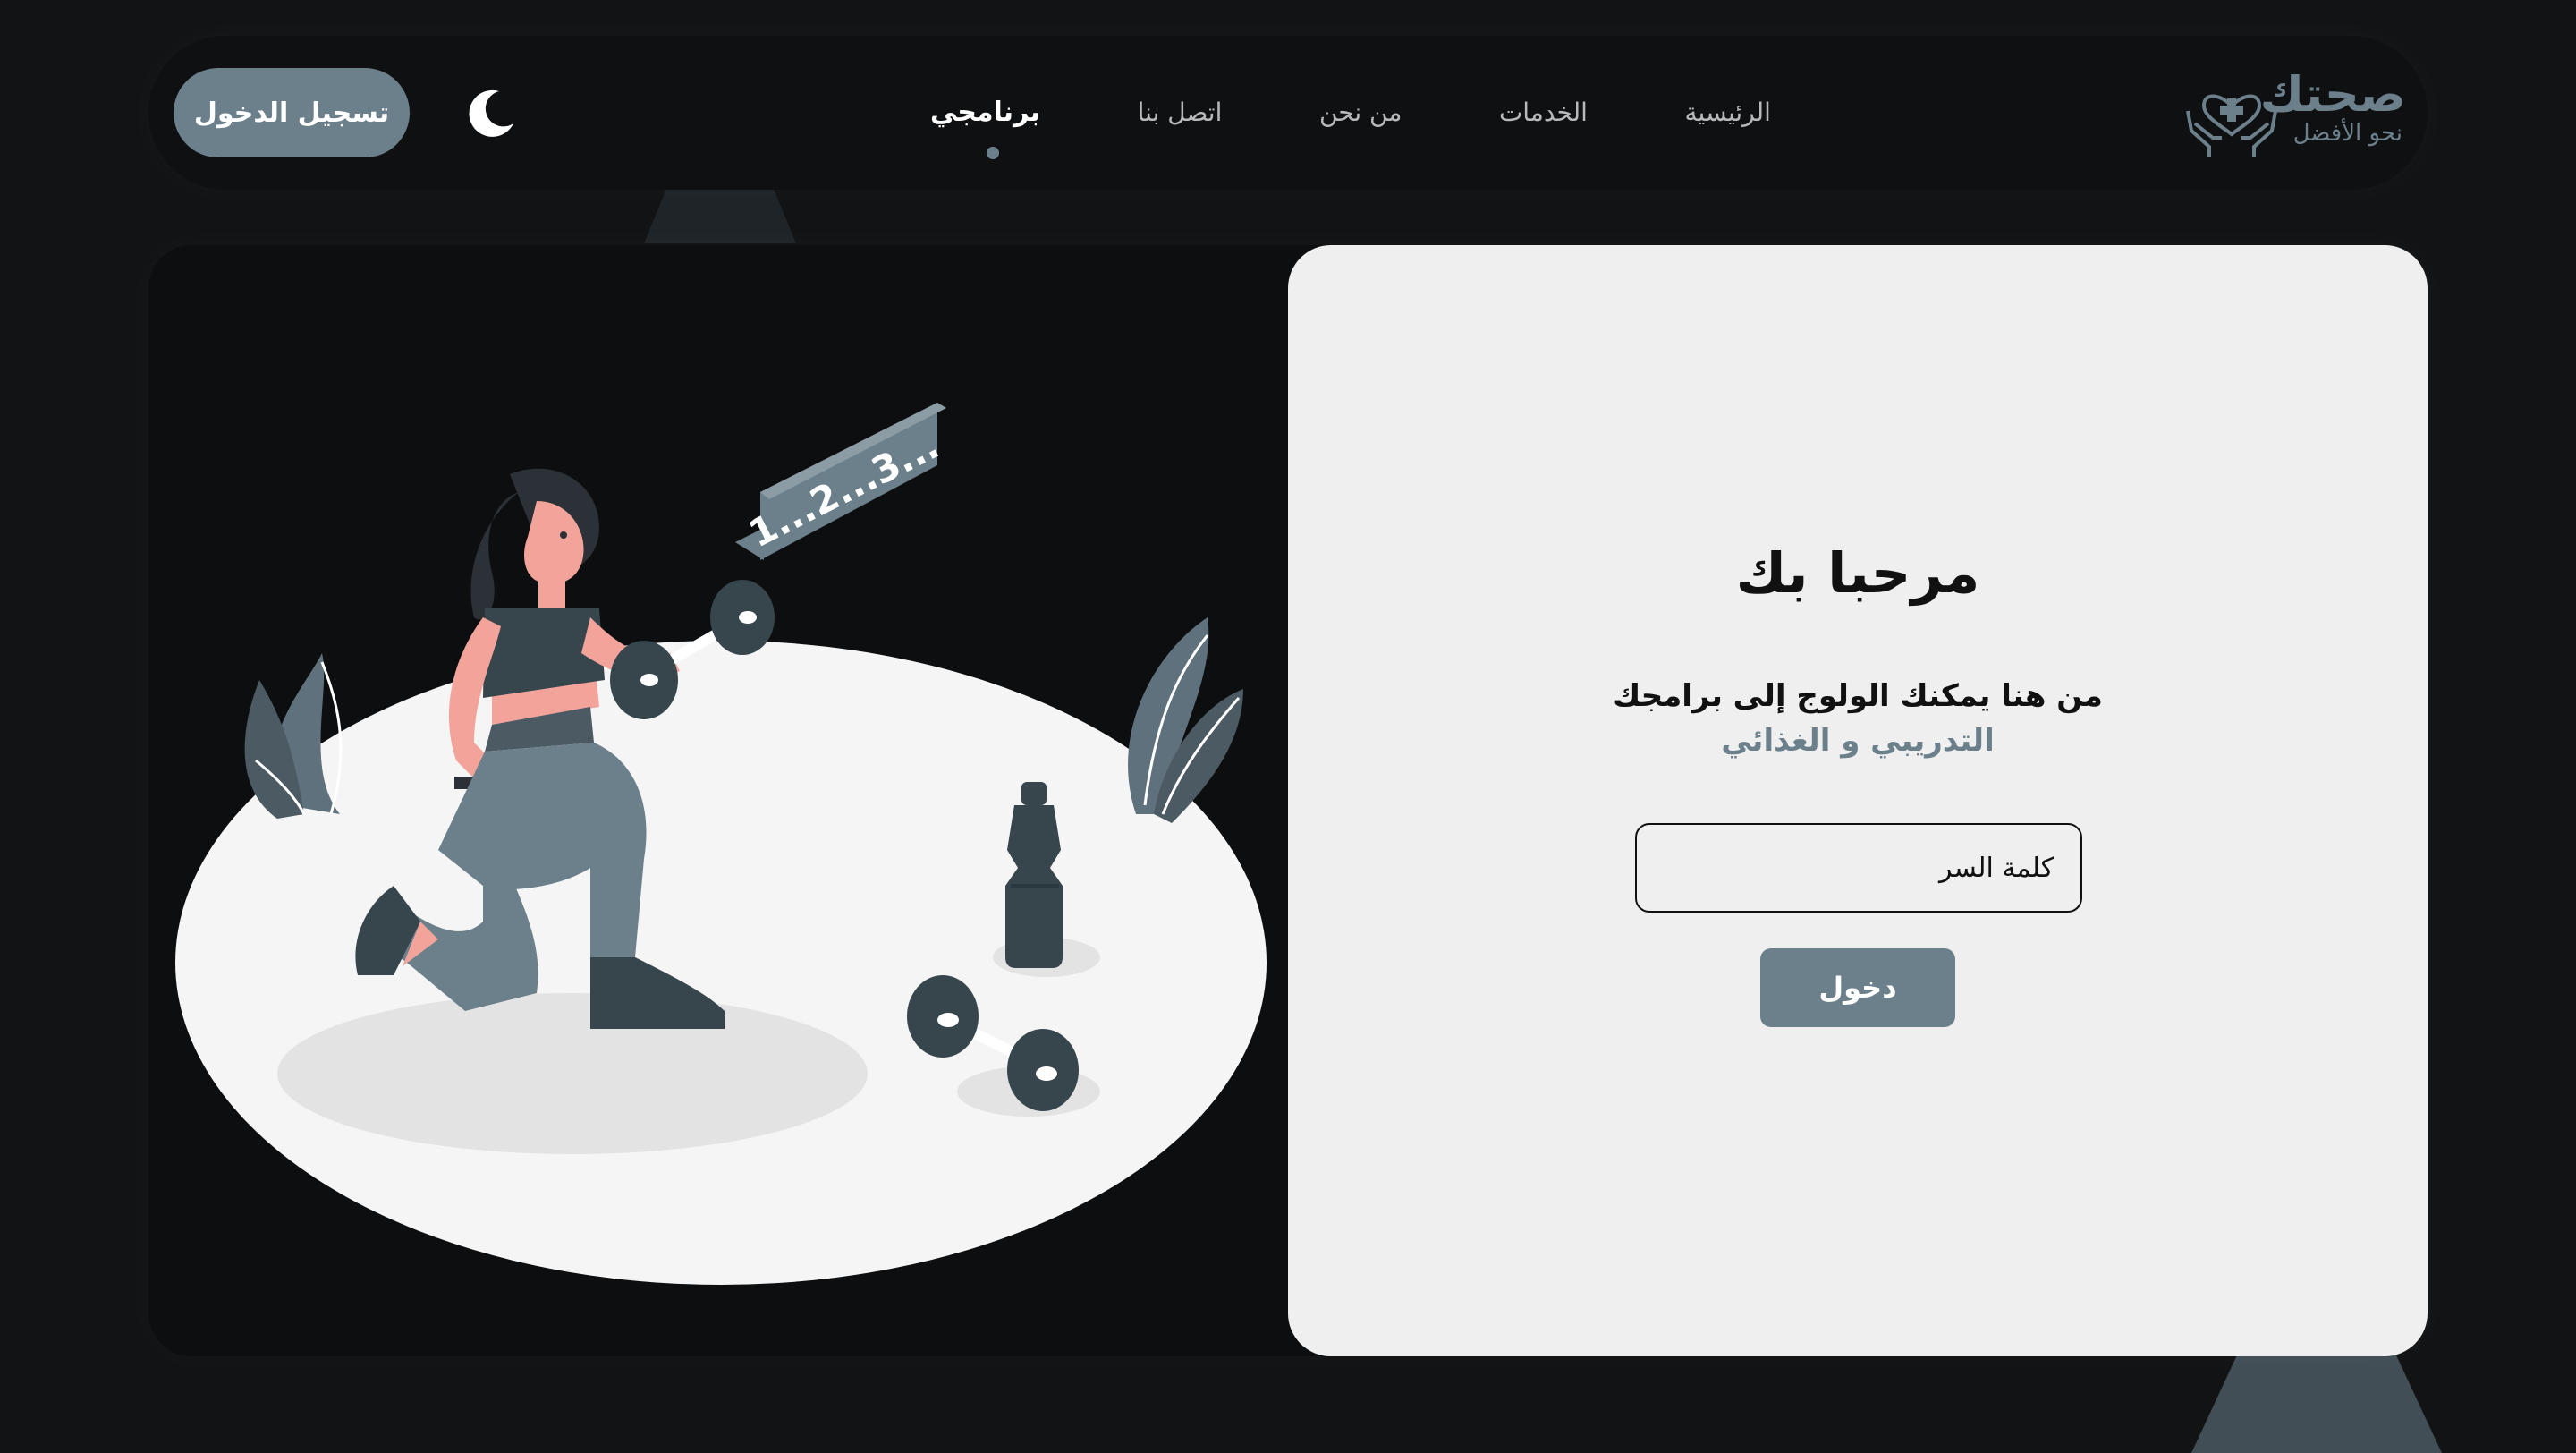 The width and height of the screenshot is (2576, 1453). What do you see at coordinates (2332, 94) in the screenshot?
I see `logo-title: صحتك` at bounding box center [2332, 94].